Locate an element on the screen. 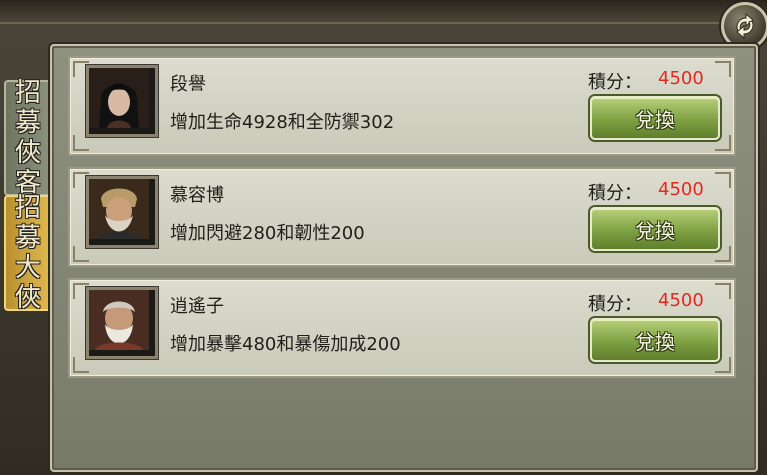 This screenshot has height=475, width=767. hero-name: 逍遙子 is located at coordinates (197, 306).